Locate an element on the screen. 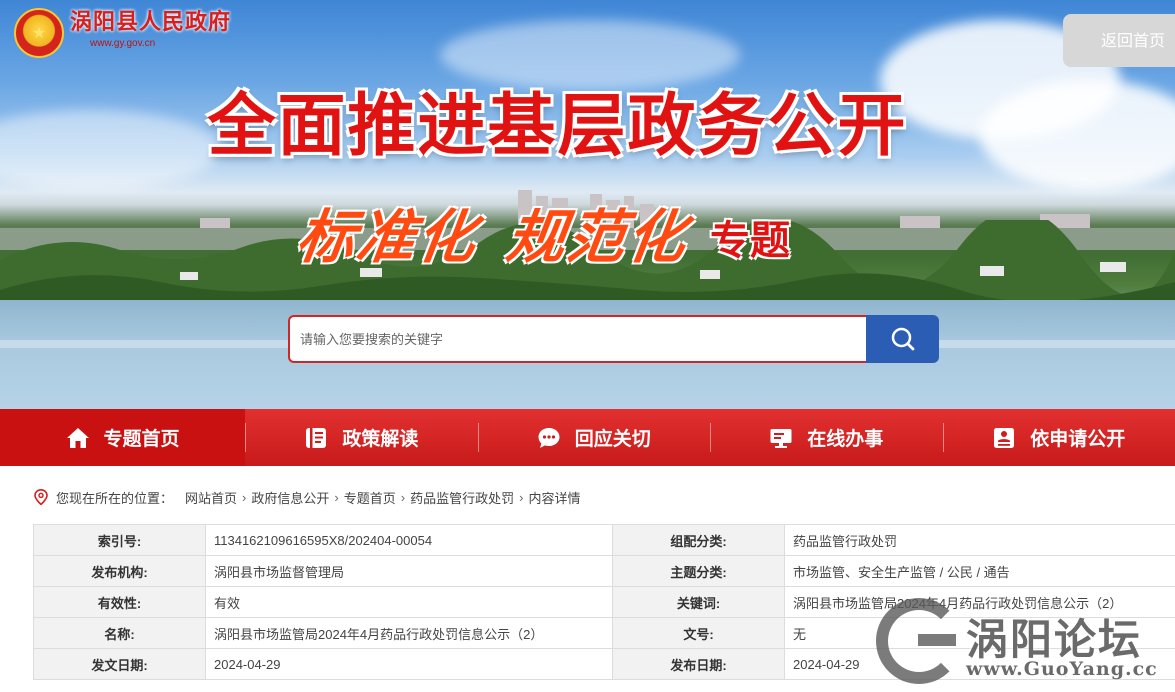 The image size is (1175, 692). breadcrumb-lead: 您现在所在的位置： is located at coordinates (115, 498).